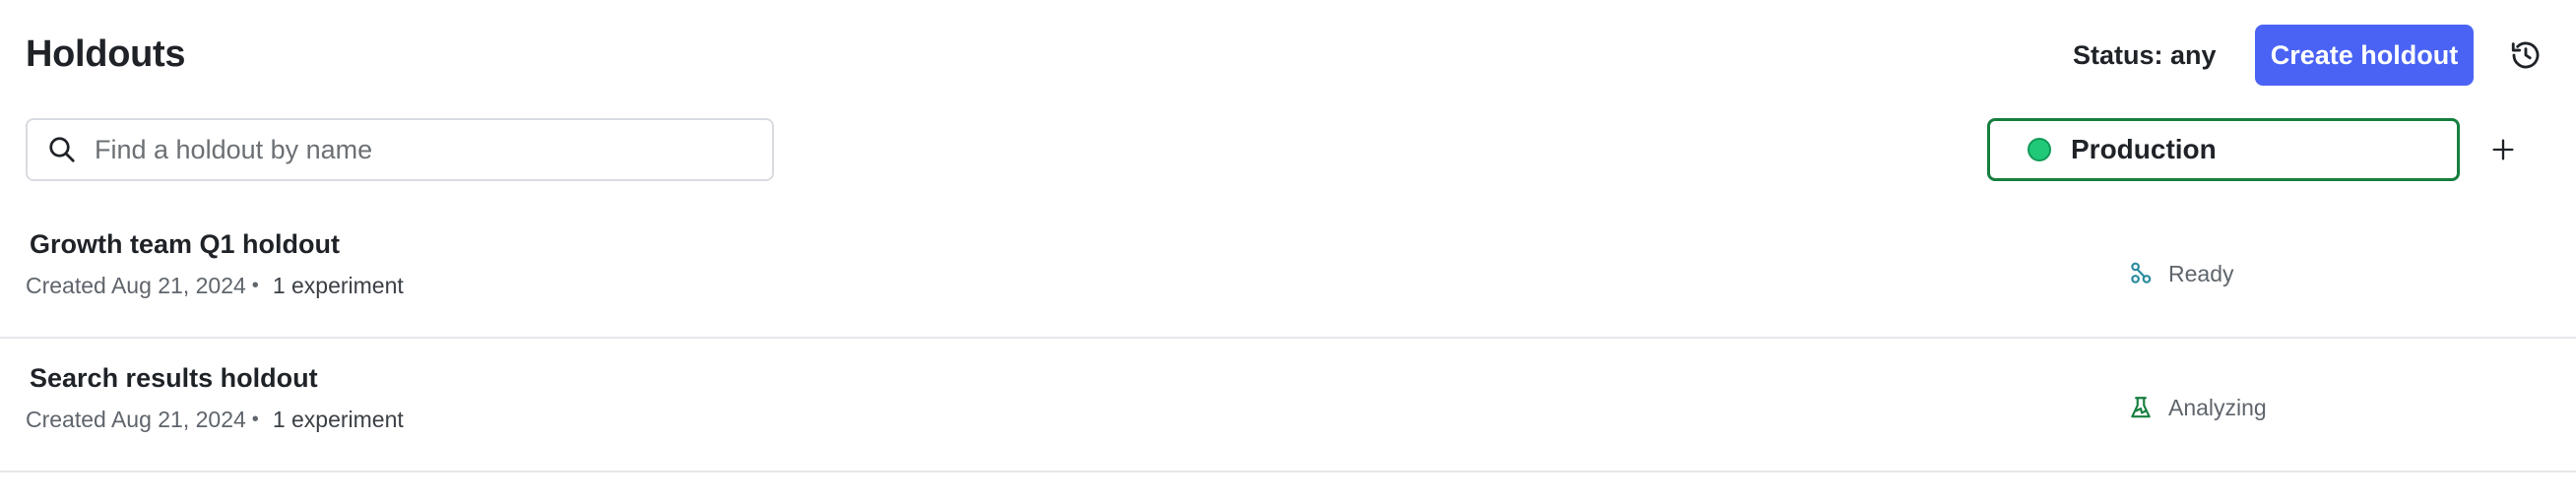 This screenshot has width=2576, height=504. I want to click on environment-selector: Production, so click(2223, 149).